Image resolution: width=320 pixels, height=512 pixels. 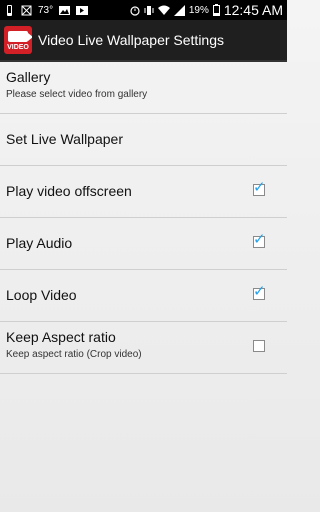 I want to click on phone-icon, so click(x=9, y=10).